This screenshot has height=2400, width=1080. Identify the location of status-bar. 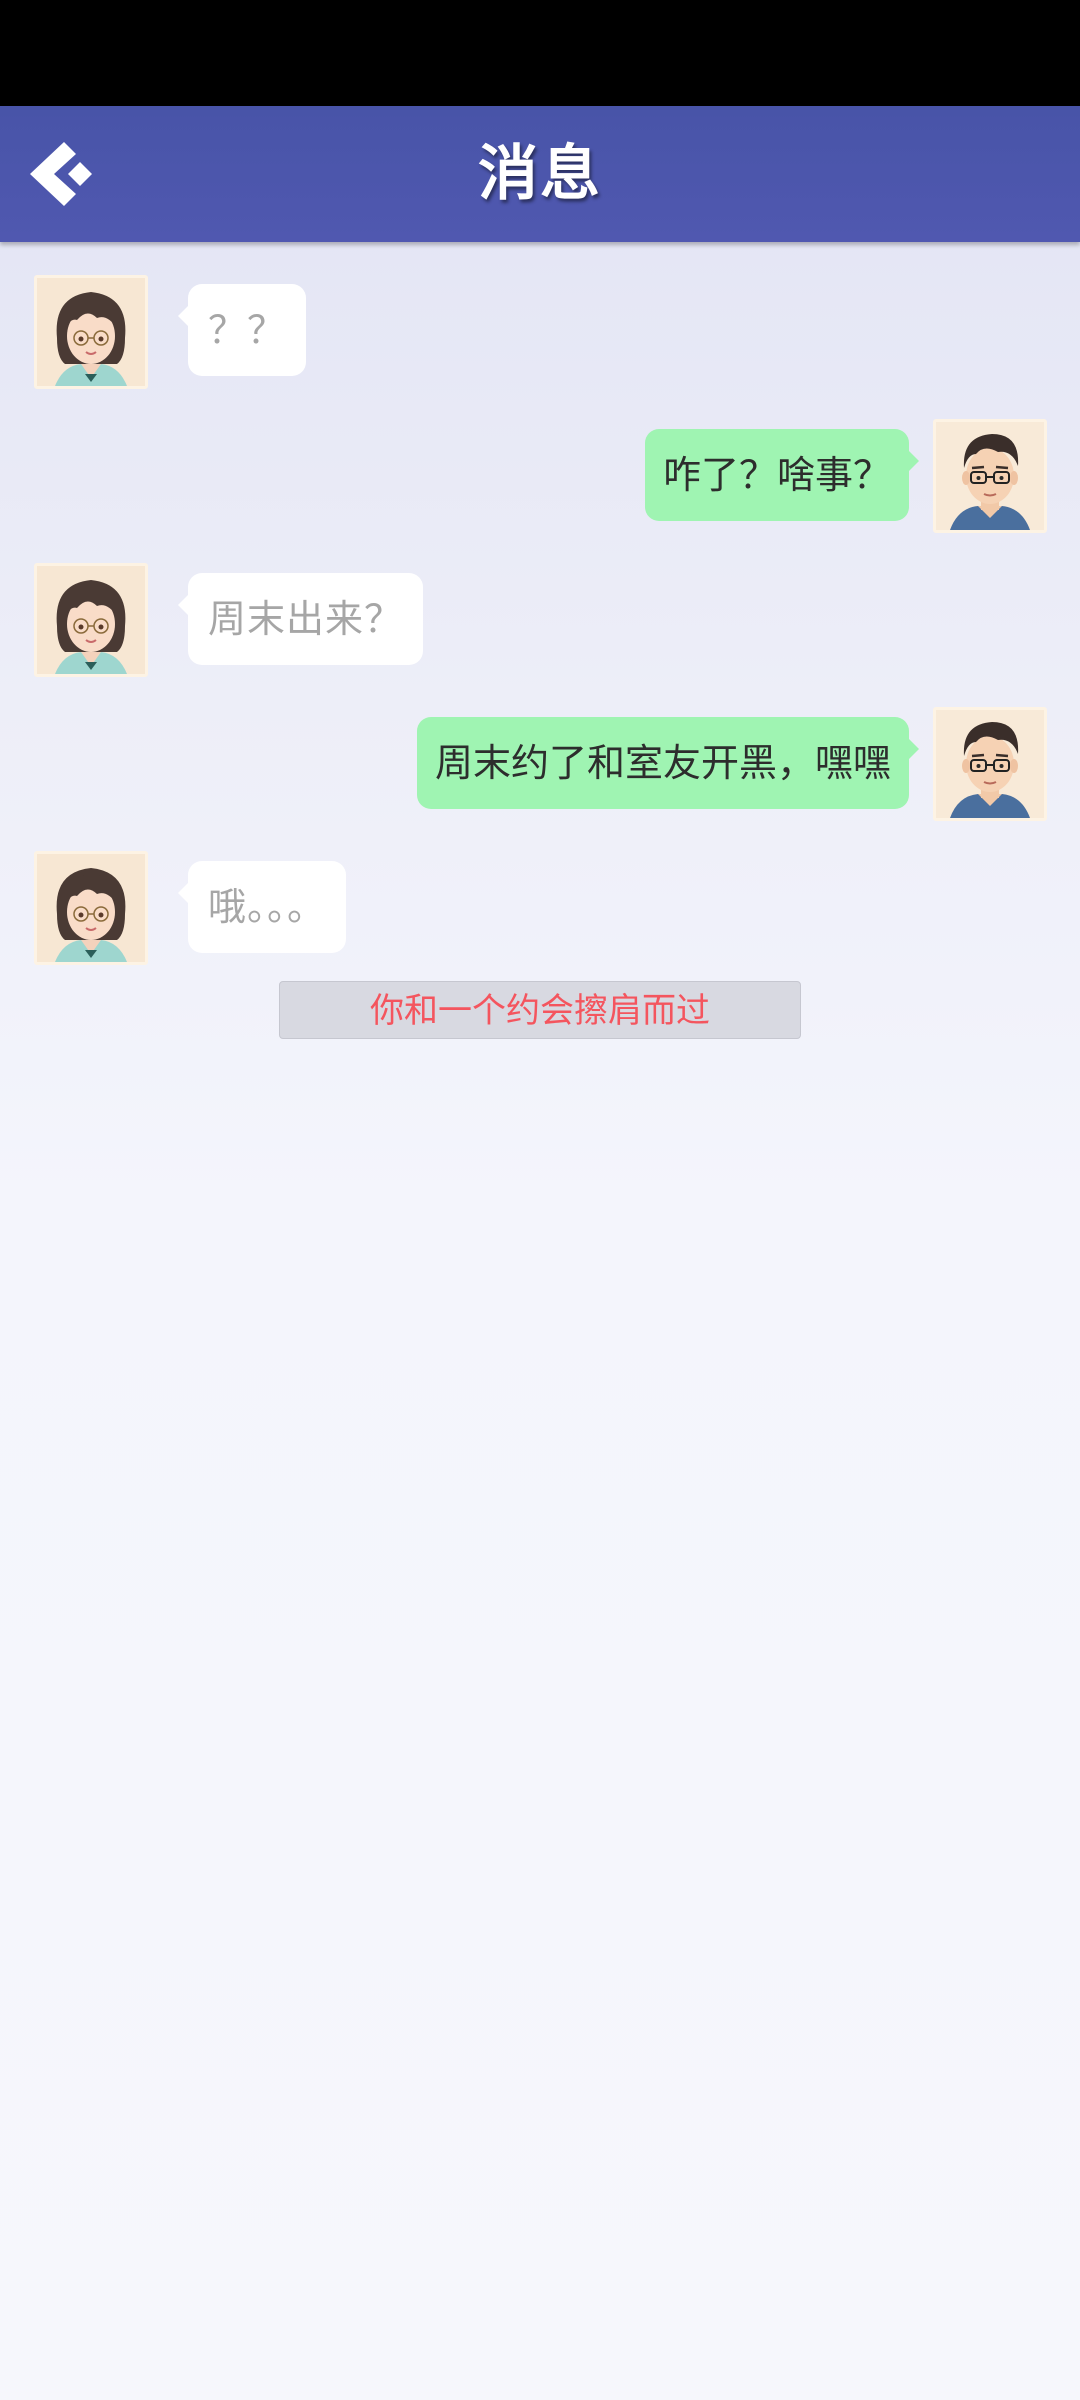
(540, 53).